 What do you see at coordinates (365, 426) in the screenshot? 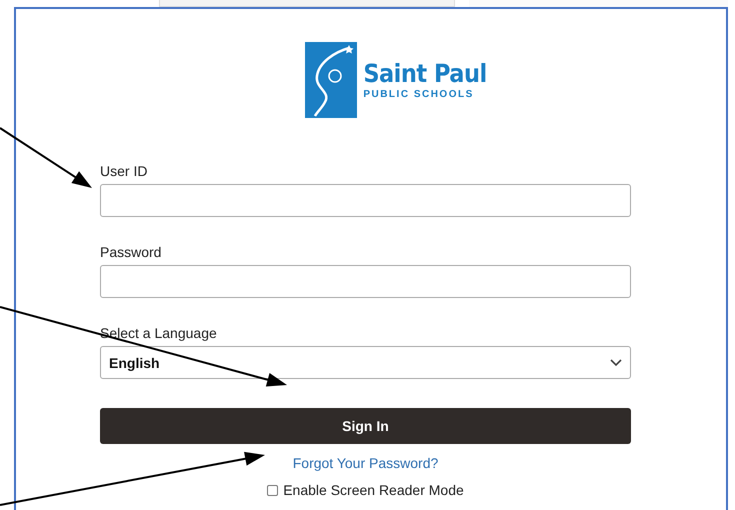
I see `sign-in-button: Sign In` at bounding box center [365, 426].